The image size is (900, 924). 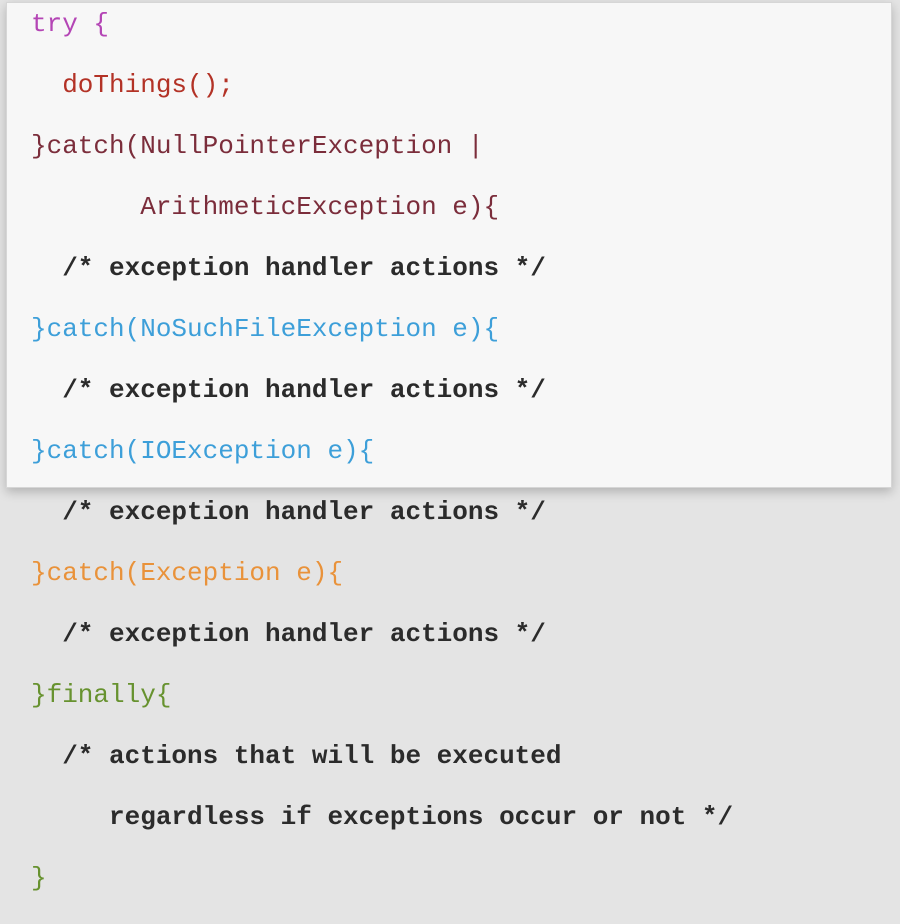 What do you see at coordinates (288, 268) in the screenshot?
I see `code-comment-handler-1: /* exception handler actions */` at bounding box center [288, 268].